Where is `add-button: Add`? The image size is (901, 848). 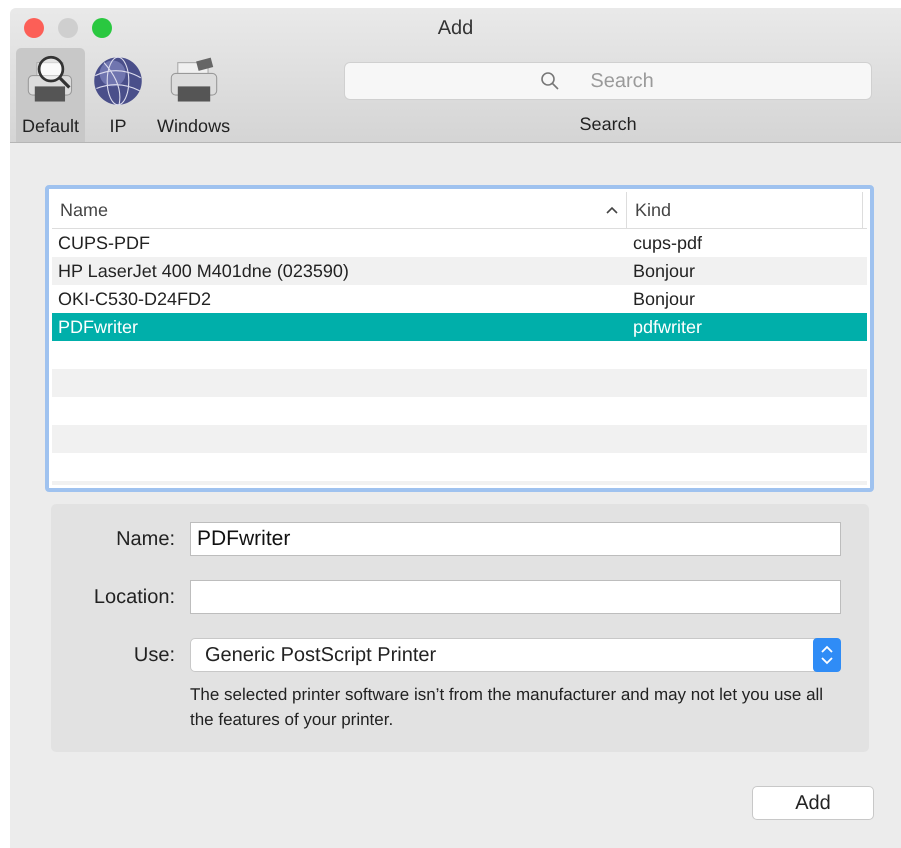
add-button: Add is located at coordinates (813, 803).